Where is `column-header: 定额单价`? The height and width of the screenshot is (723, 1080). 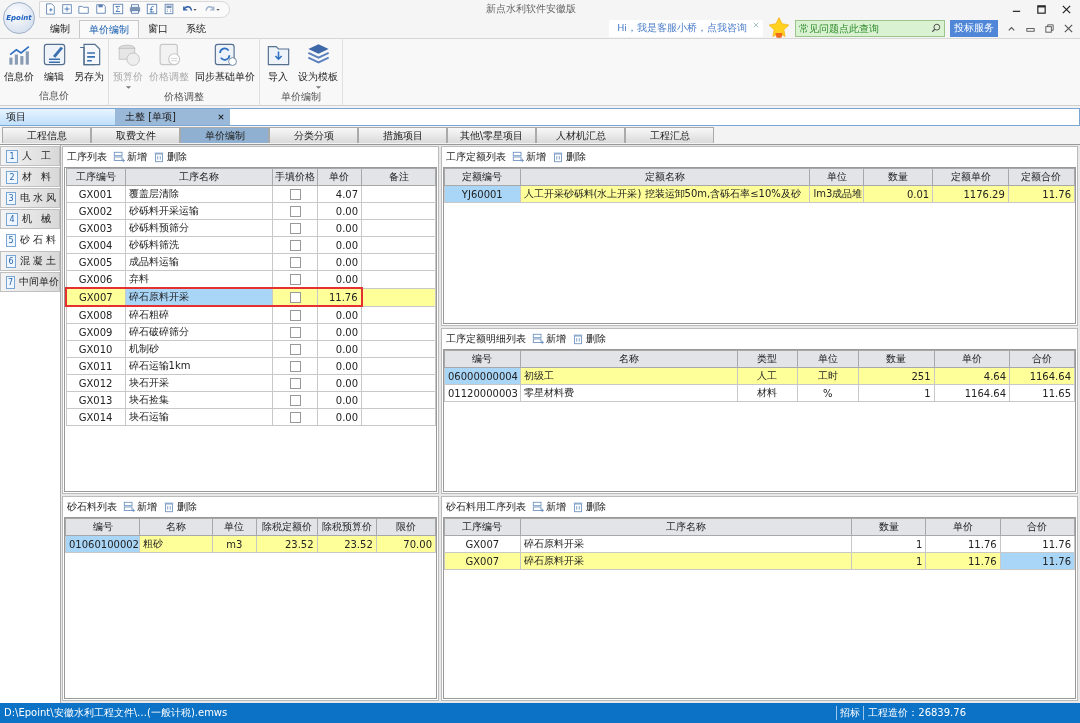
column-header: 定额单价 is located at coordinates (970, 177).